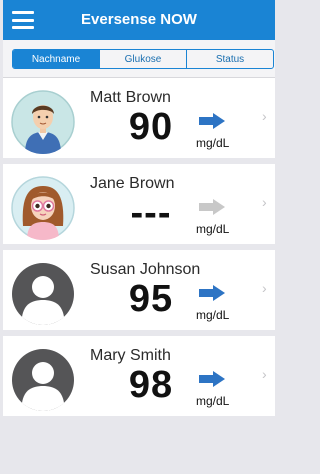 The height and width of the screenshot is (474, 320). Describe the element at coordinates (145, 269) in the screenshot. I see `user-name: Susan Johnson` at that location.